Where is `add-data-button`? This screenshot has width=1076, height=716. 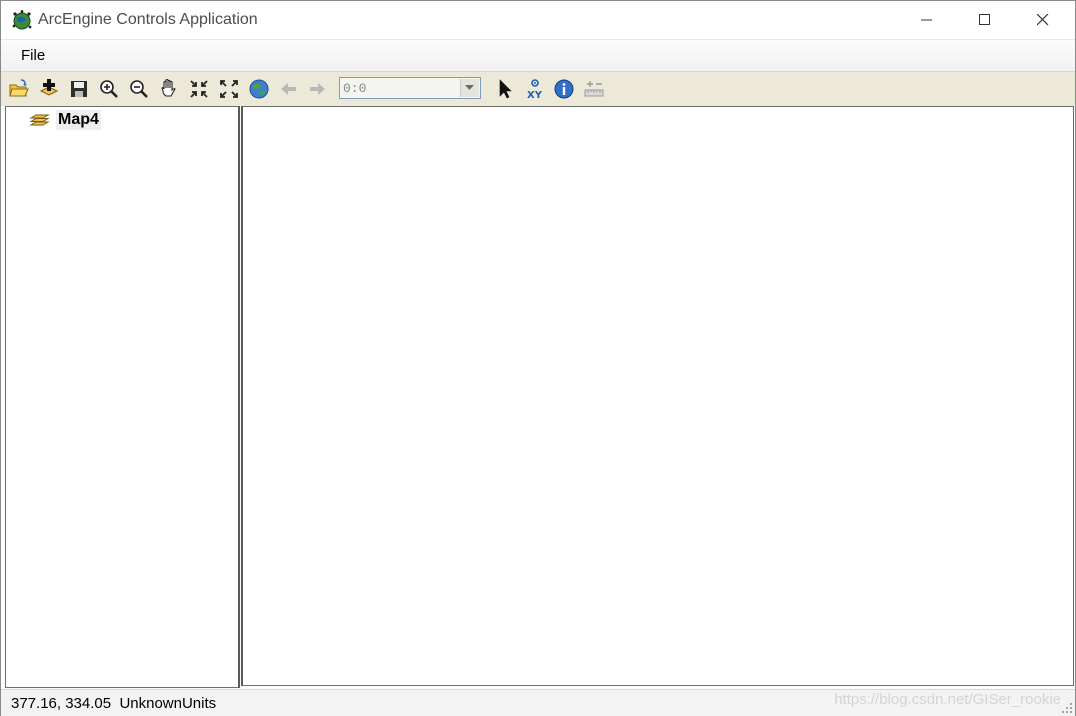 add-data-button is located at coordinates (49, 89).